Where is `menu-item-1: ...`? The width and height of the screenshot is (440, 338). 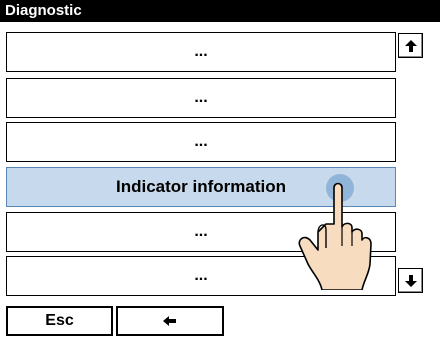
menu-item-1: ... is located at coordinates (201, 52).